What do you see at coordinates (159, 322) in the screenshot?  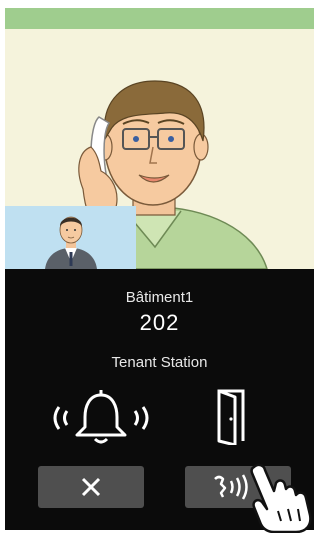 I see `room-number: 202` at bounding box center [159, 322].